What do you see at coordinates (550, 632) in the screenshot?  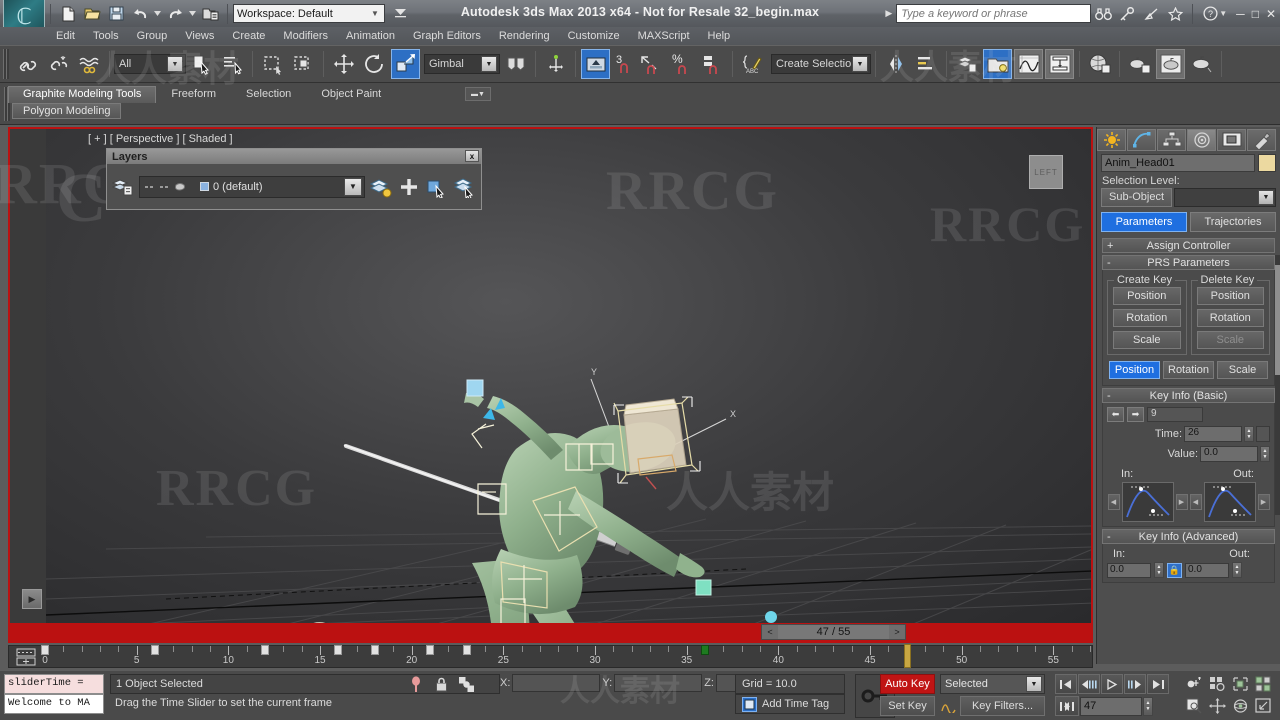 I see `time-slider-bar: < 47 / 55 >` at bounding box center [550, 632].